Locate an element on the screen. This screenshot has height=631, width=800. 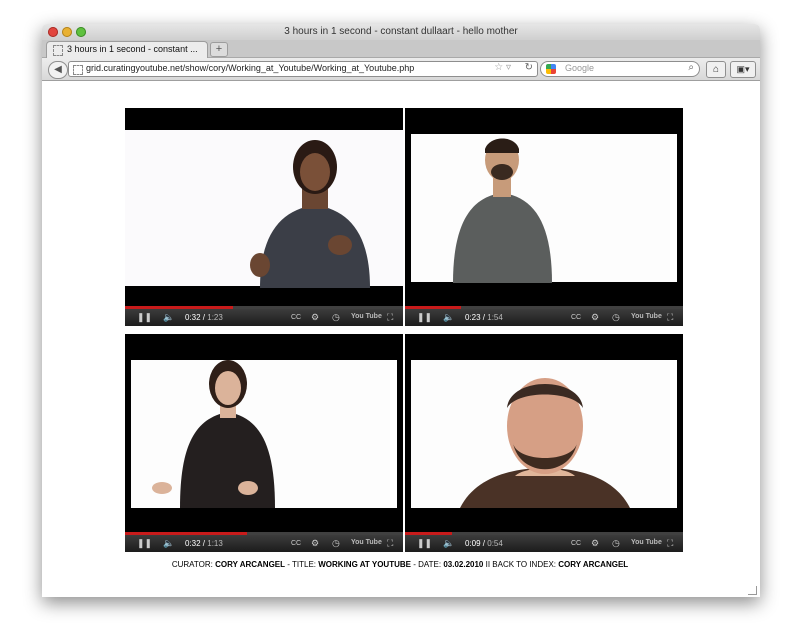
video-title: WORKING AT YOUTUBE is located at coordinates (364, 564).